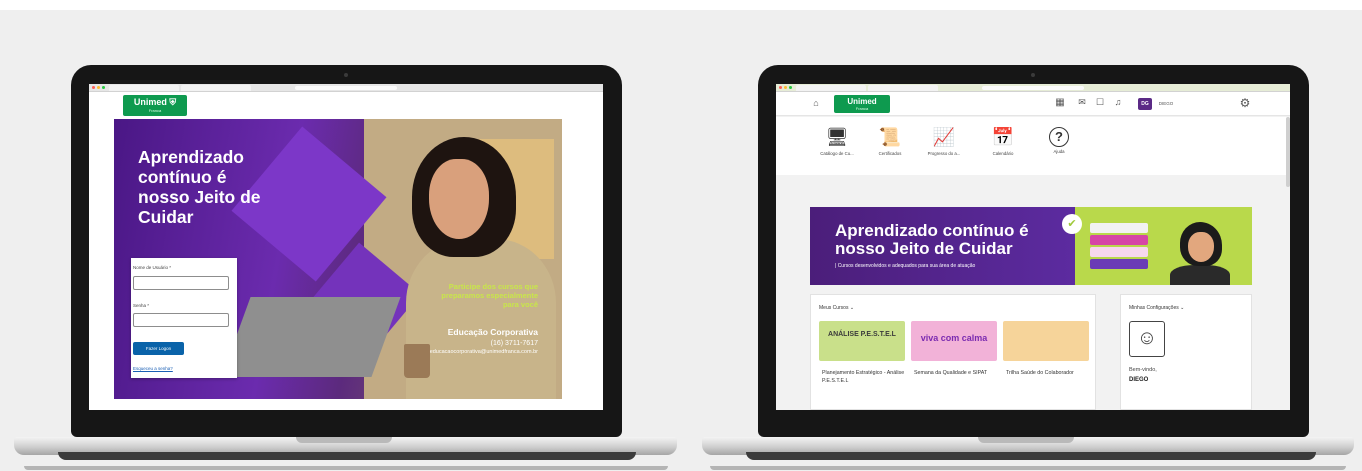 This screenshot has height=471, width=1362. What do you see at coordinates (152, 267) in the screenshot?
I see `username-label: Nome de Usuário *` at bounding box center [152, 267].